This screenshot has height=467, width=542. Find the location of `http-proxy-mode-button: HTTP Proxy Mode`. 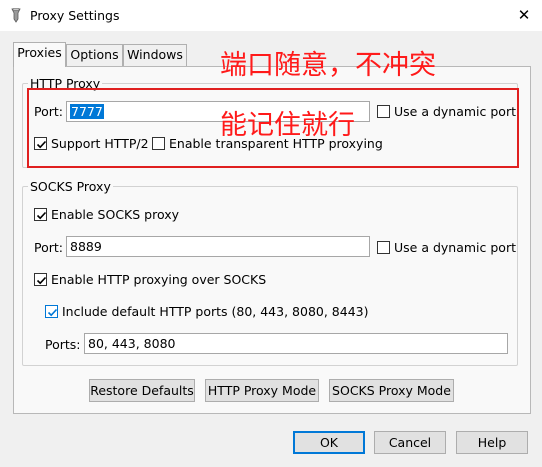

http-proxy-mode-button: HTTP Proxy Mode is located at coordinates (262, 390).